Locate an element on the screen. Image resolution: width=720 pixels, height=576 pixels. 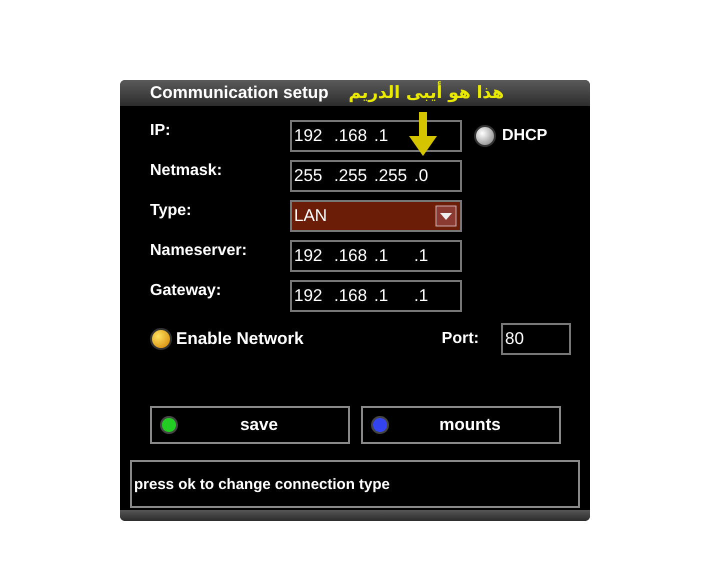
arrow-icon is located at coordinates (423, 134).